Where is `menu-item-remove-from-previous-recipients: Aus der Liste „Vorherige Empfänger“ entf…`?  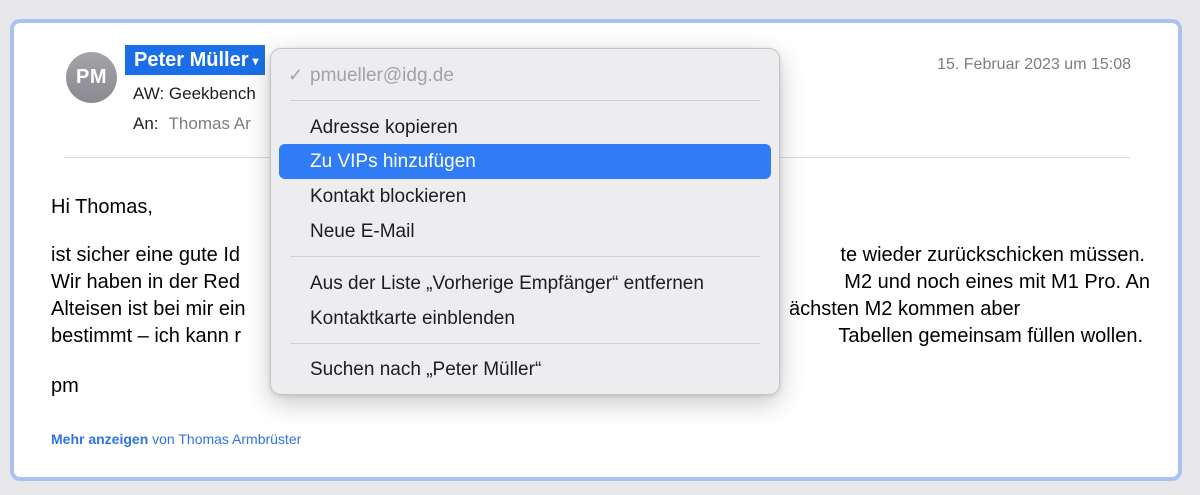
menu-item-remove-from-previous-recipients: Aus der Liste „Vorherige Empfänger“ entf… is located at coordinates (525, 283).